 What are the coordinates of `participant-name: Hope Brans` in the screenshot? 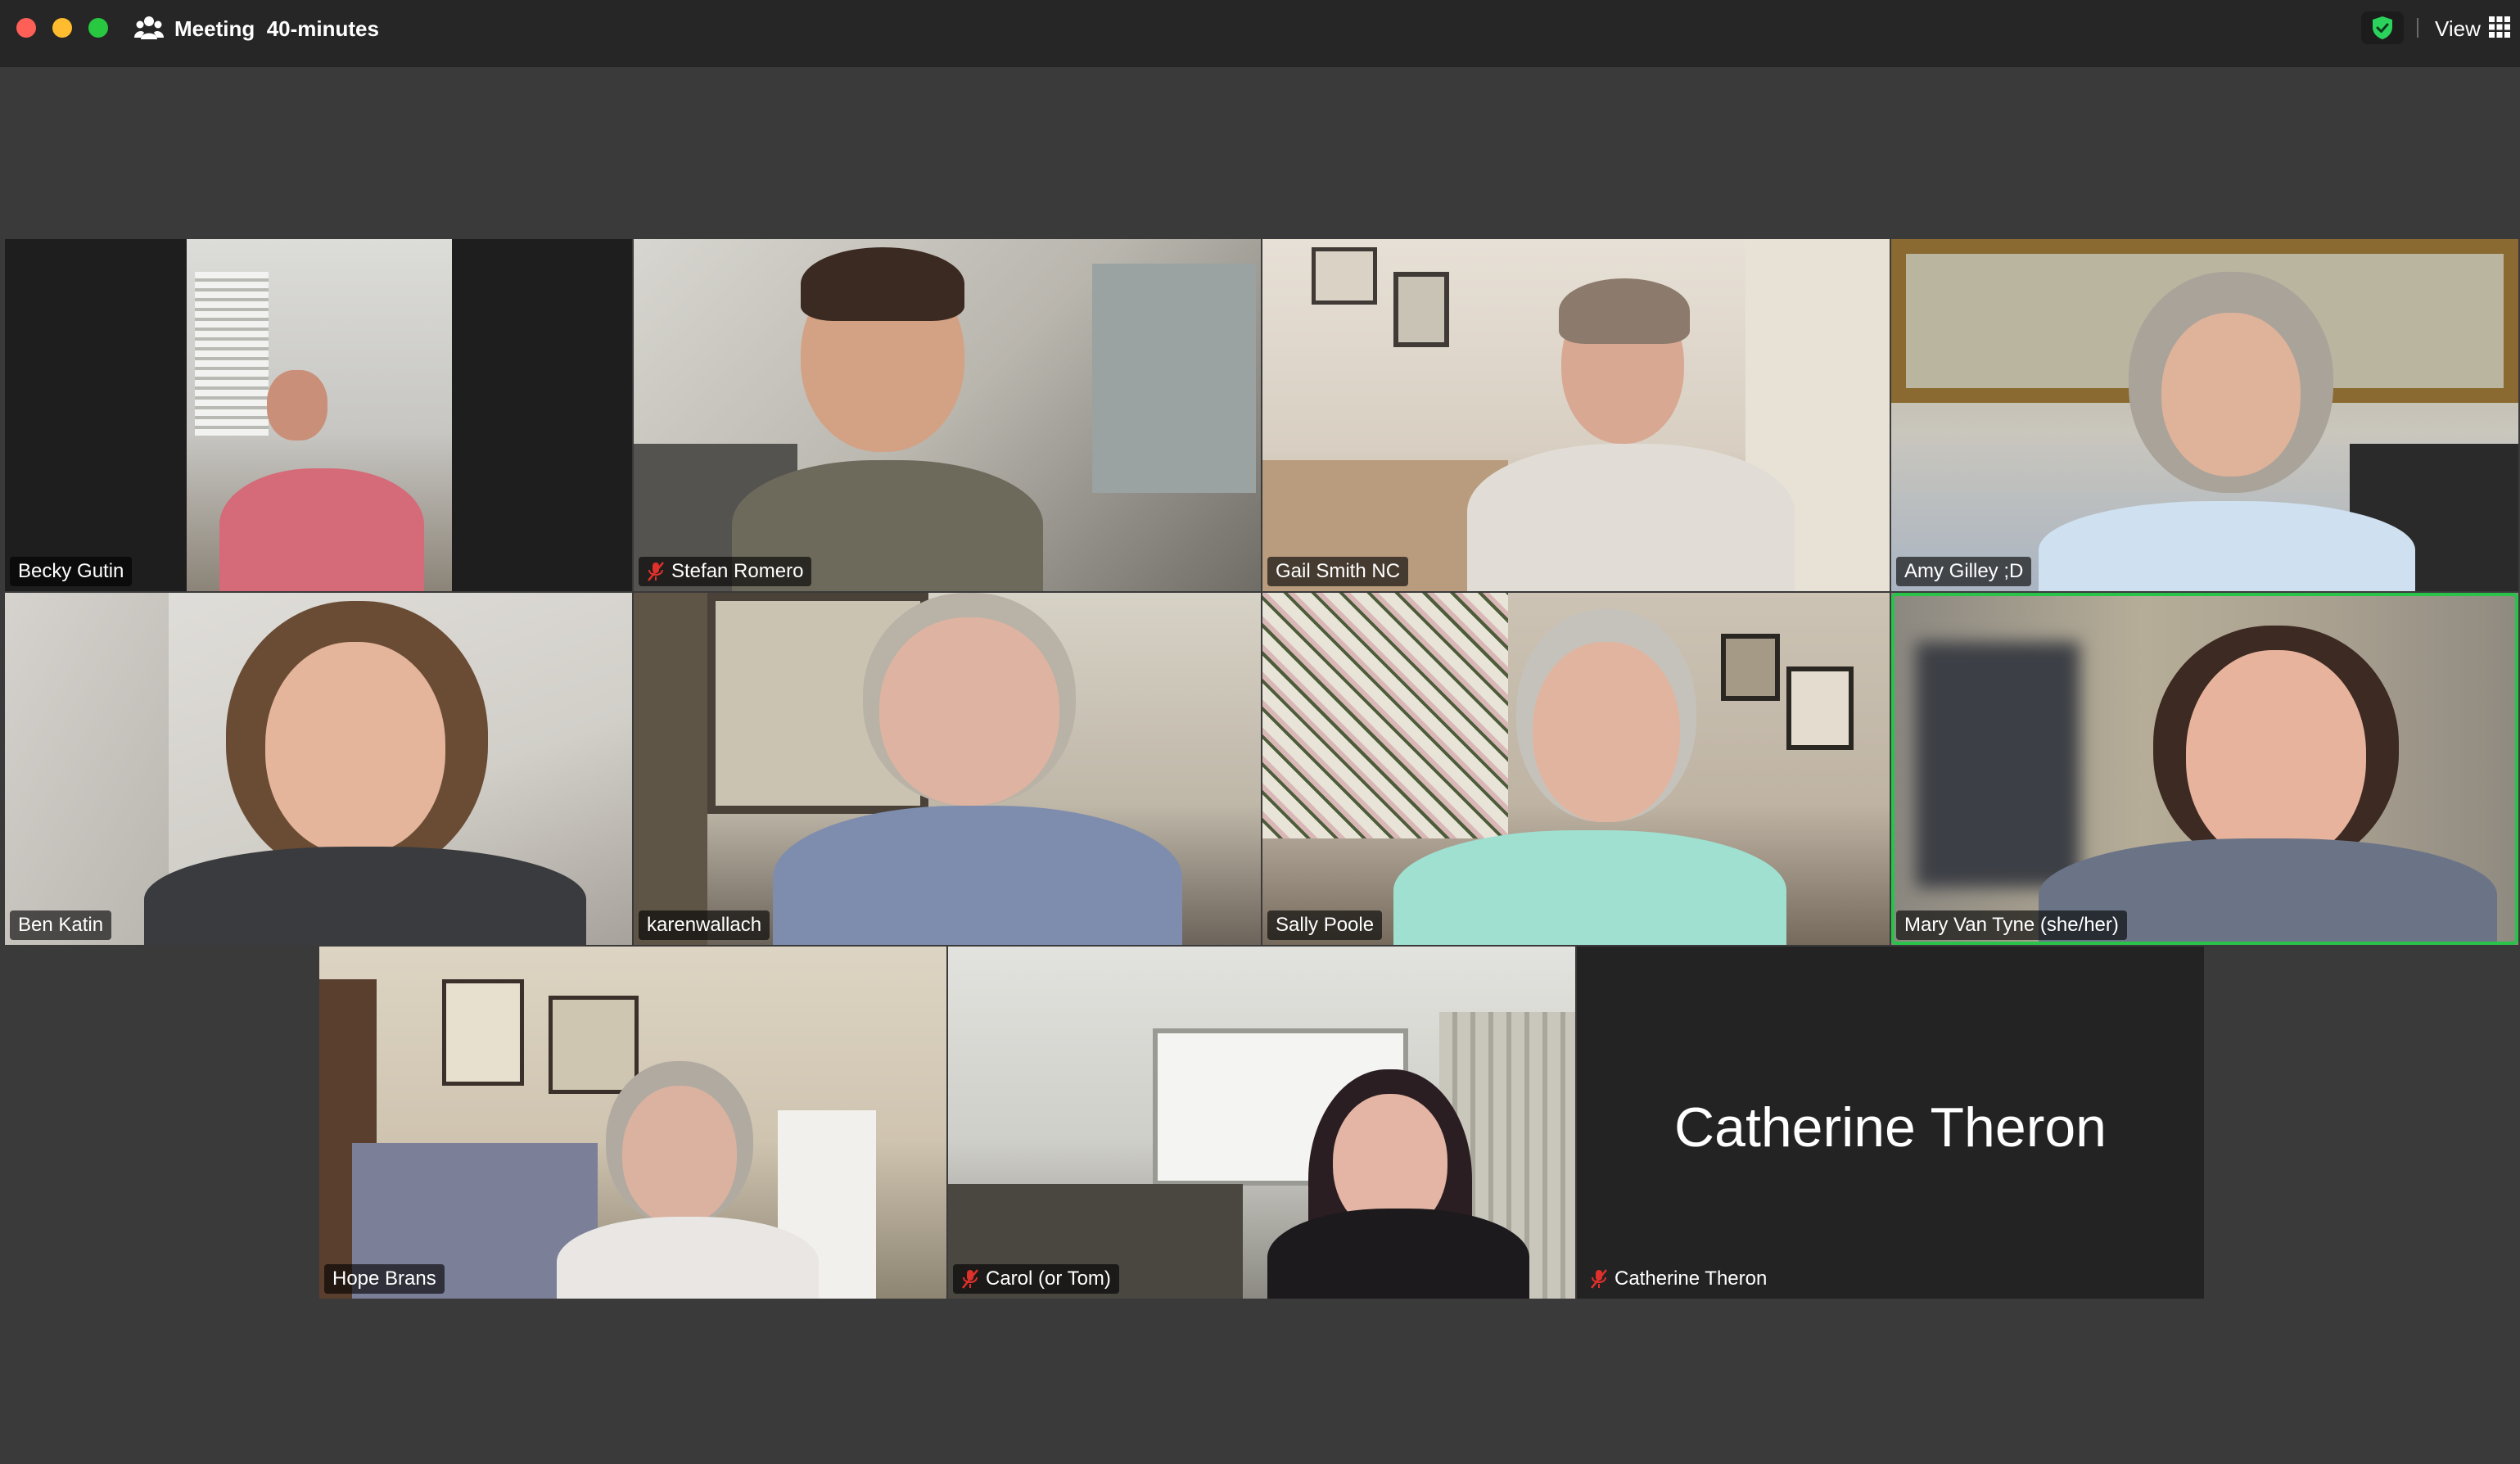 It's located at (384, 1278).